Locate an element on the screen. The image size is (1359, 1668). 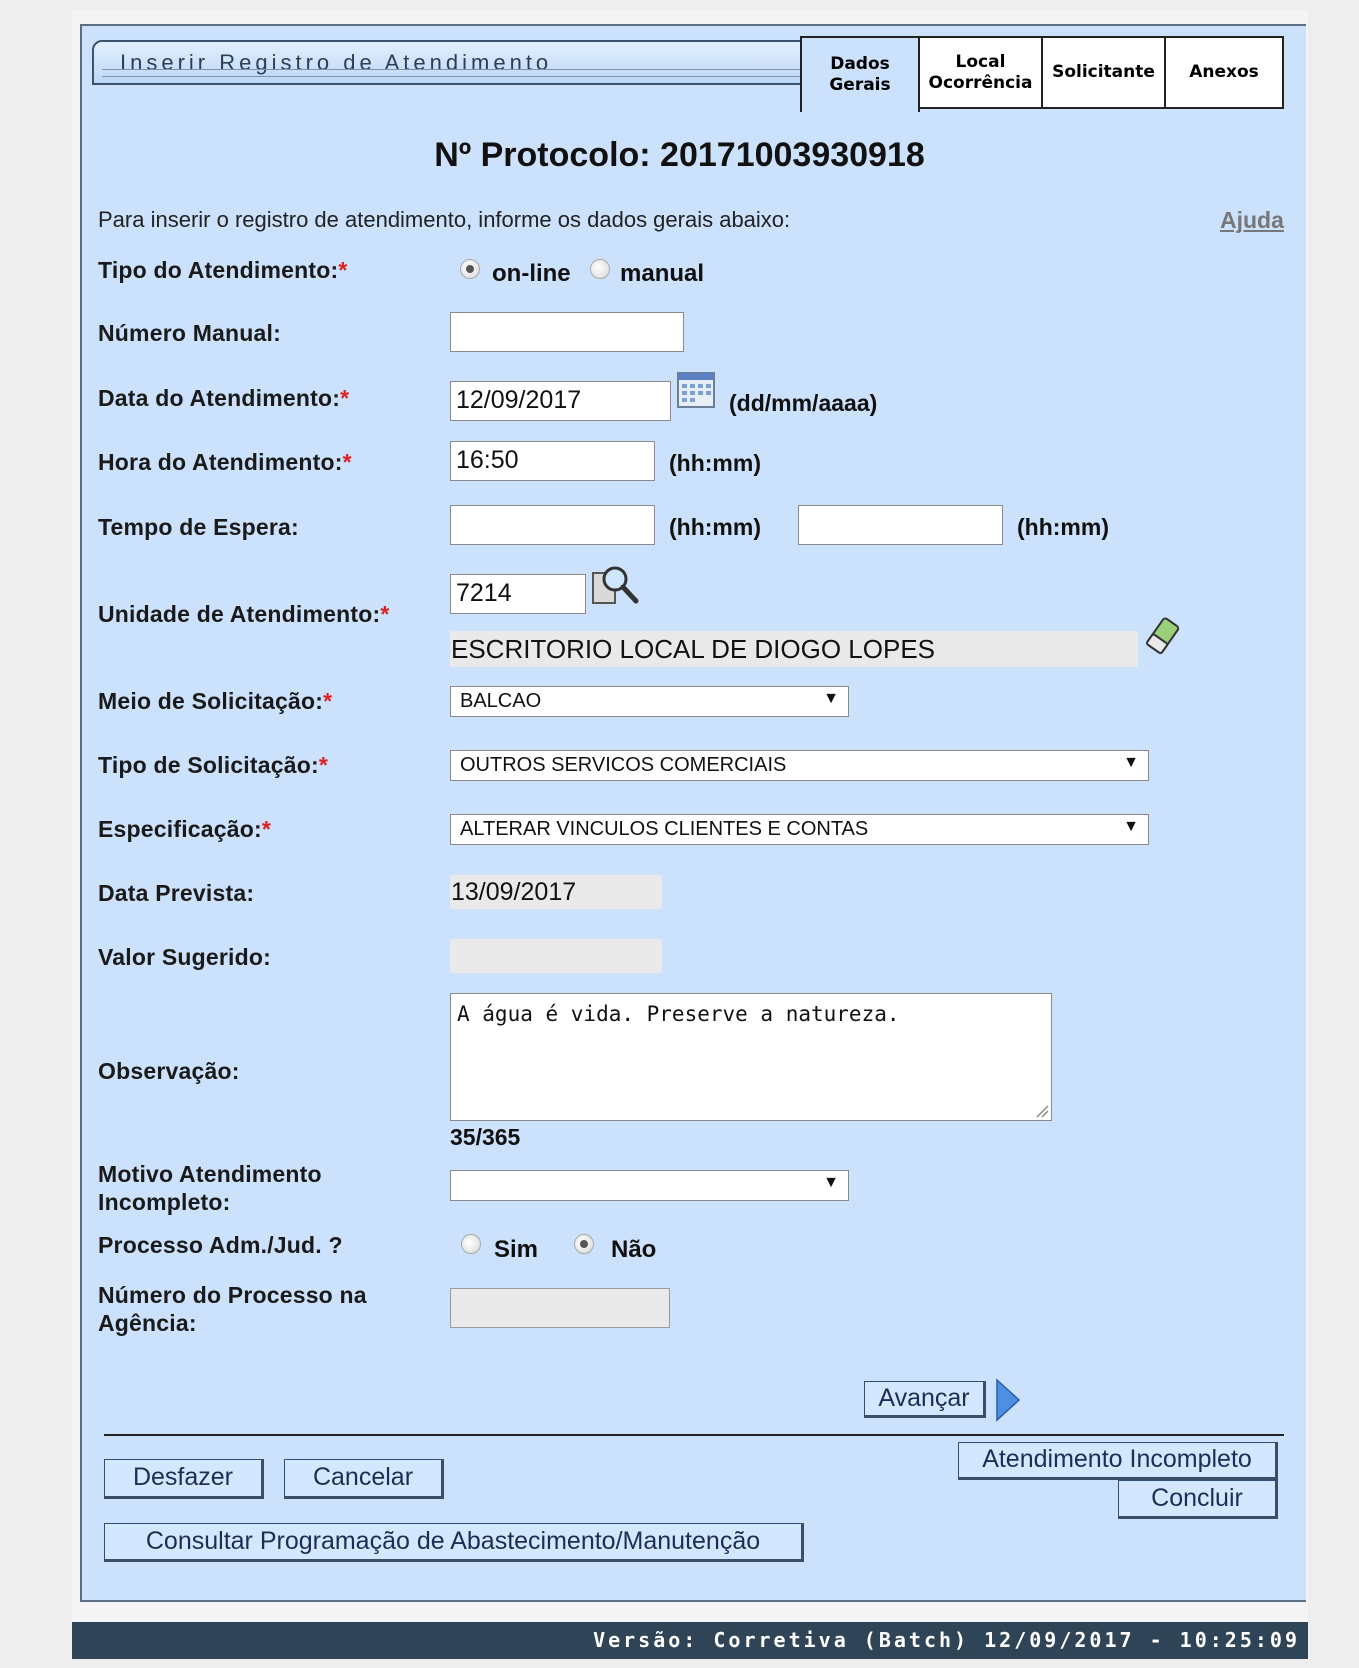
data-format-hint: (dd/mm/aaaa) is located at coordinates (803, 403).